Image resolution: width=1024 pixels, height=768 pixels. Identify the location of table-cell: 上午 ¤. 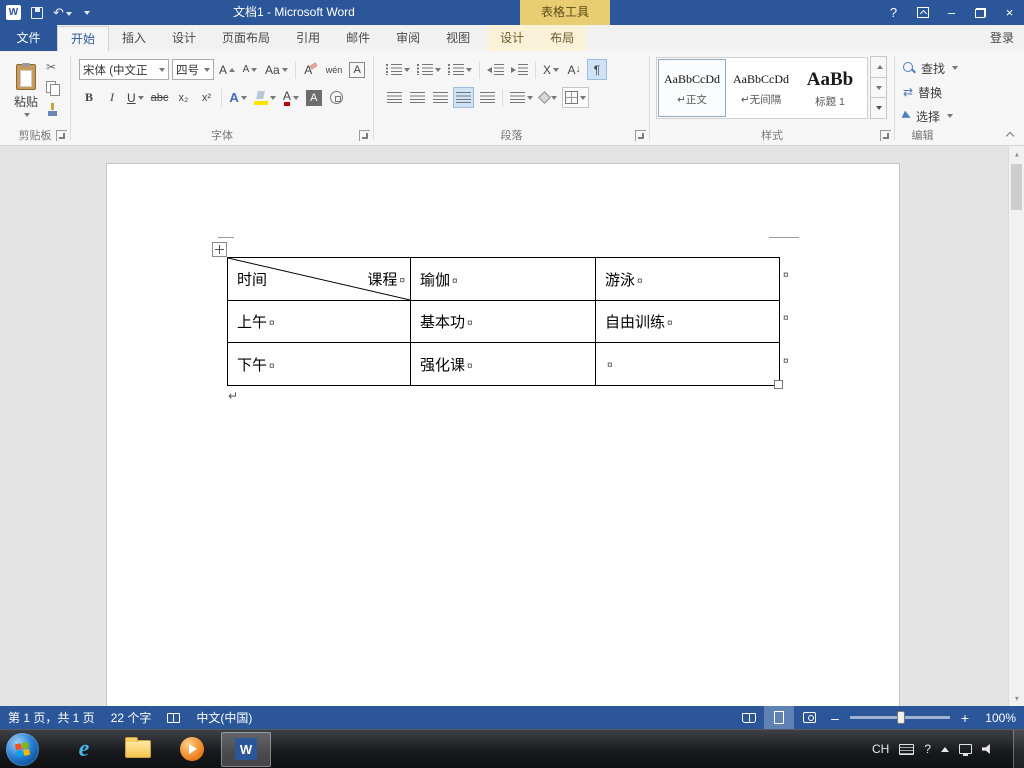
(319, 321).